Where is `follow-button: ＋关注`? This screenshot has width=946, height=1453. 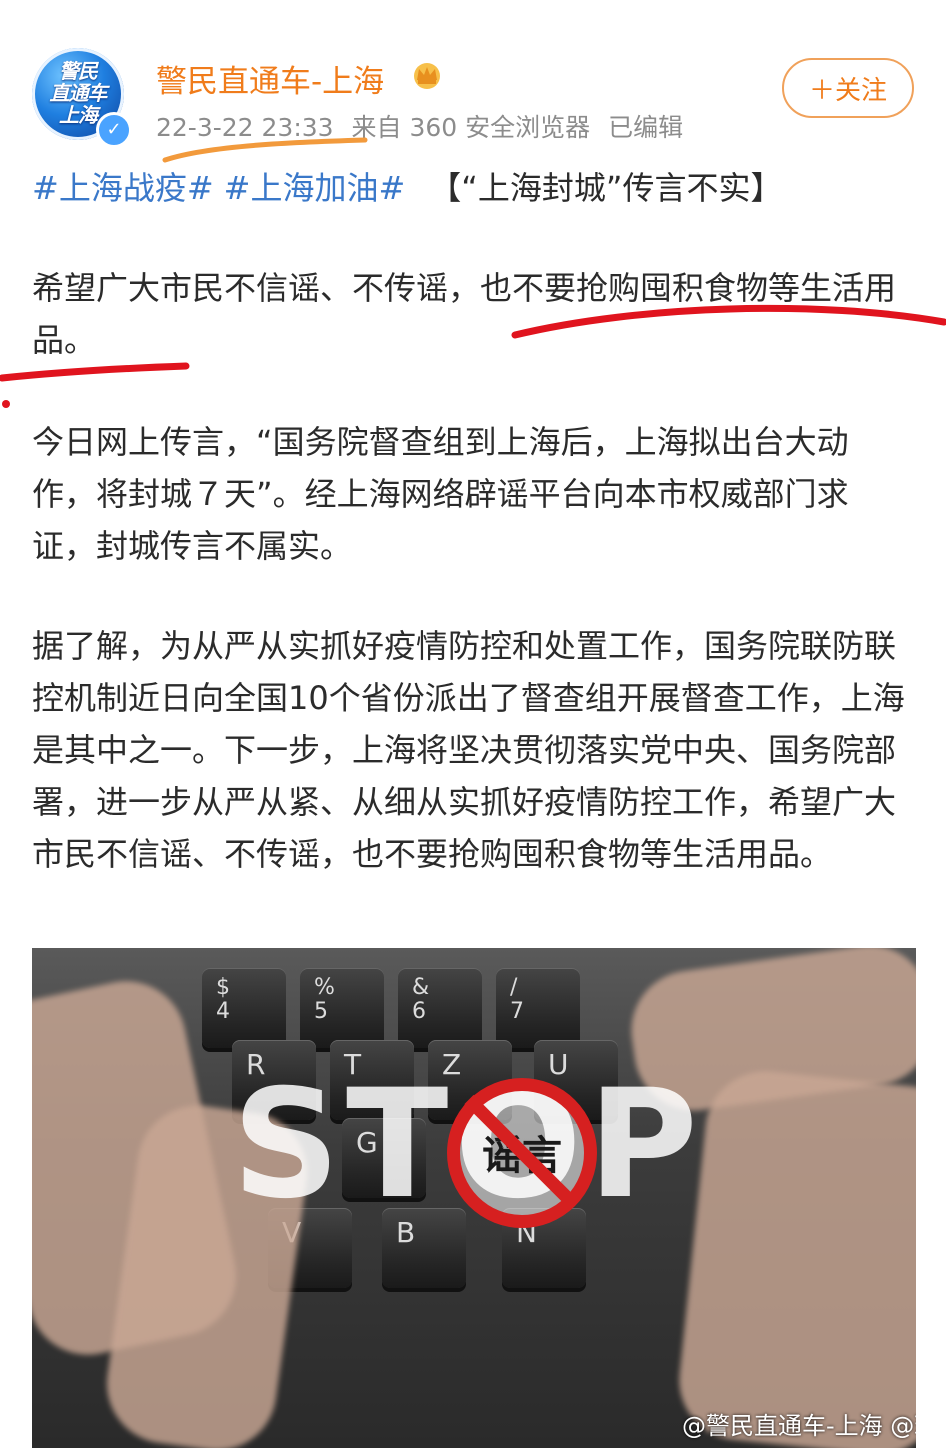
follow-button: ＋关注 is located at coordinates (848, 88).